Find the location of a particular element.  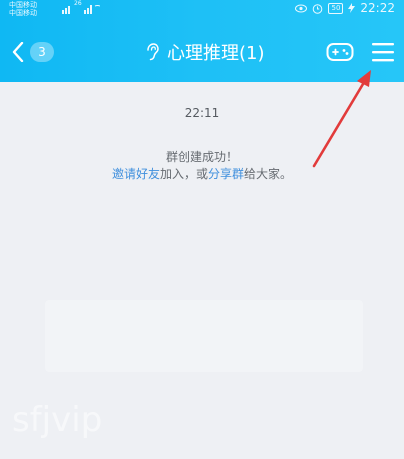

carrier-2: 中国移动 is located at coordinates (23, 13).